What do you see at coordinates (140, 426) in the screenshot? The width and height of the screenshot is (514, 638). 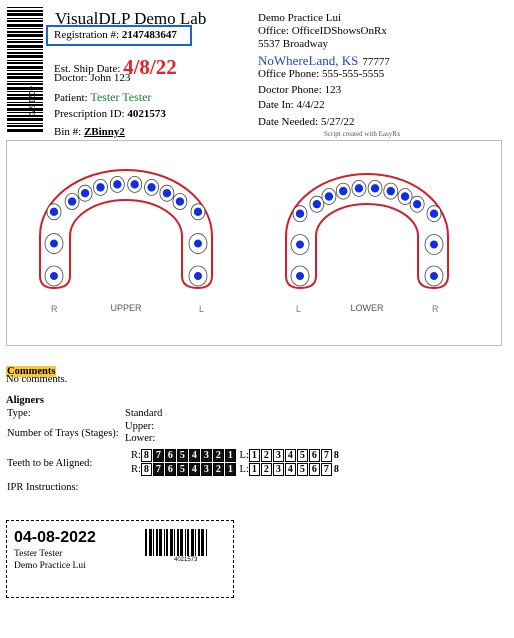 I see `trays-upper-label: Upper:` at bounding box center [140, 426].